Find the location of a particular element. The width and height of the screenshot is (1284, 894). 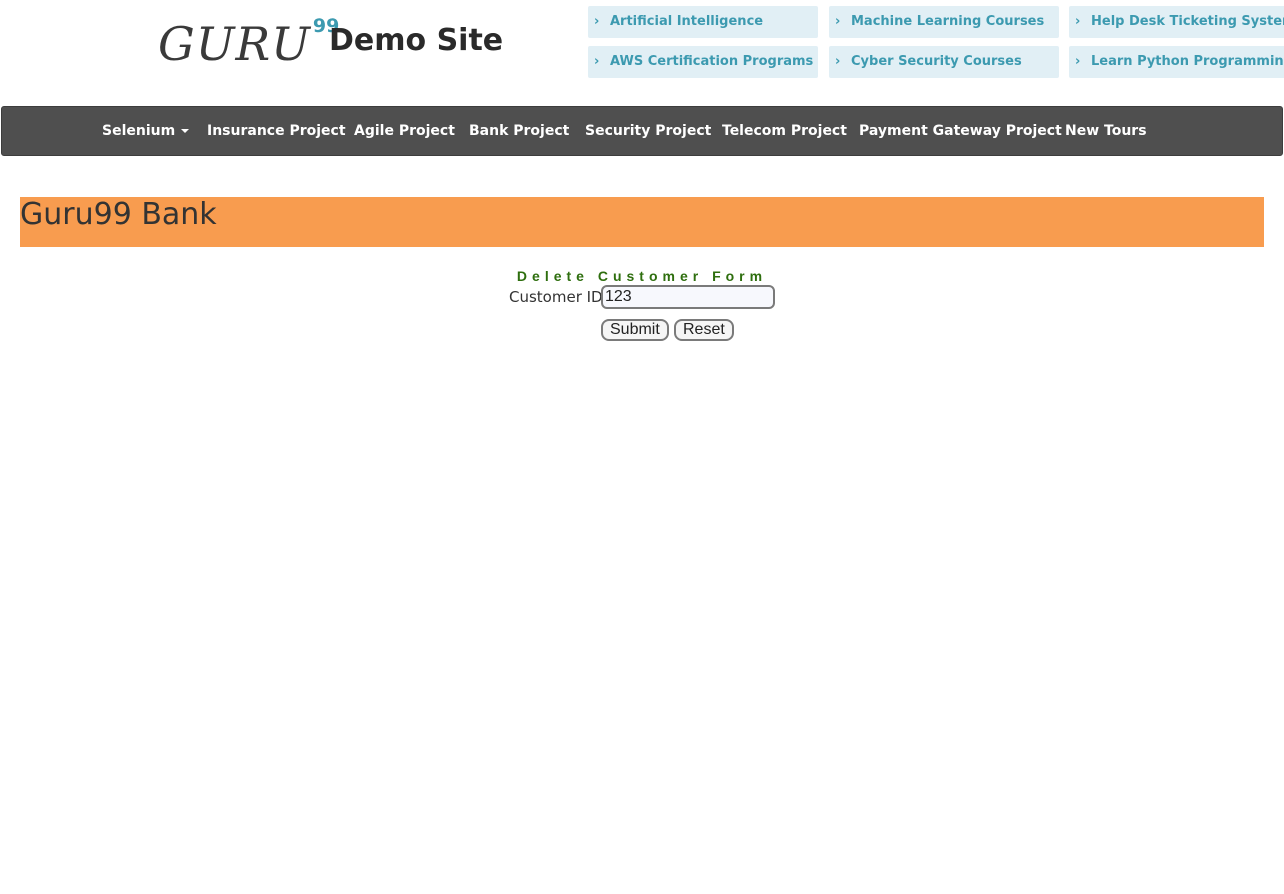

top-link-machine-learning: › Machine Learning Courses is located at coordinates (944, 22).